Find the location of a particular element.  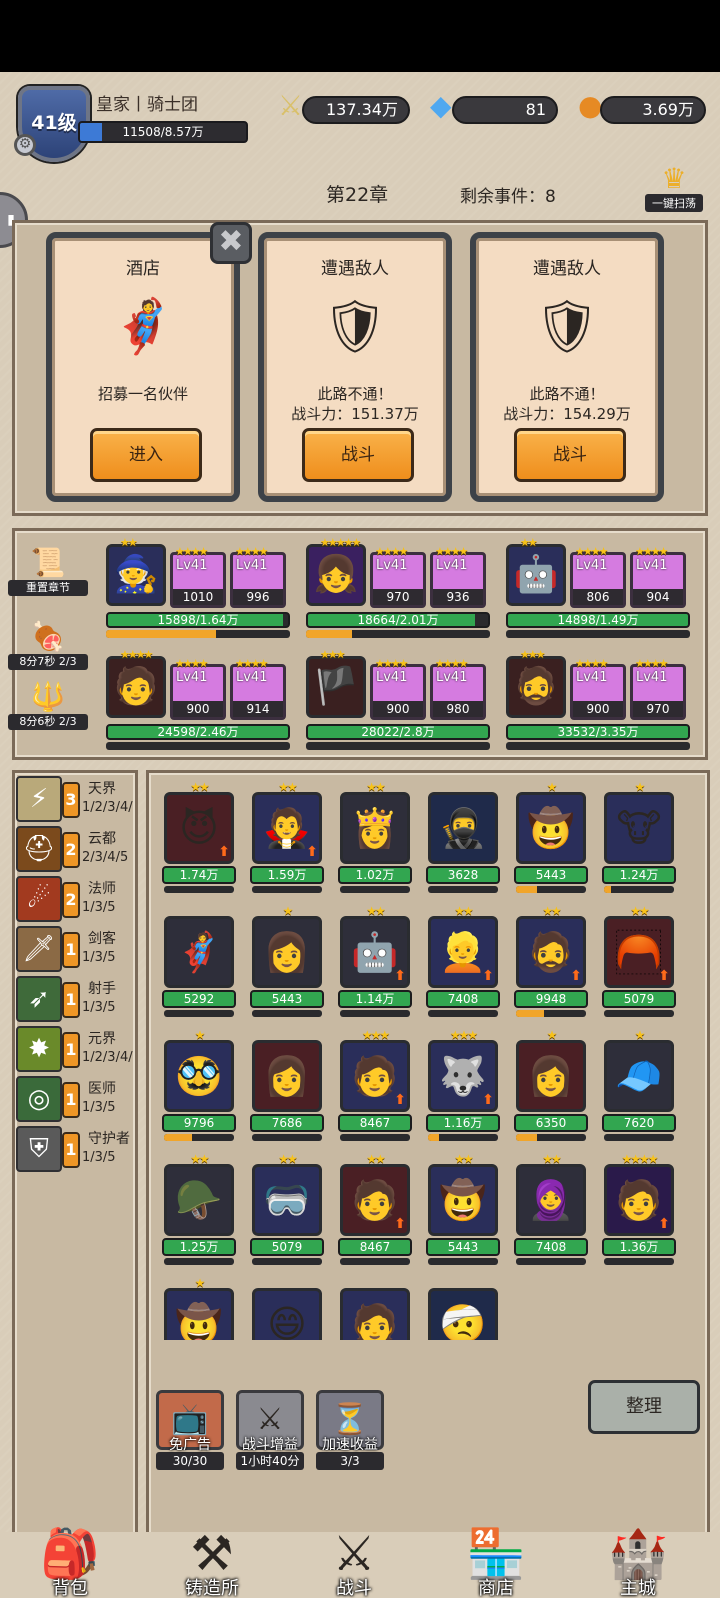

roster-hero-card: 👸 ★★ 1.02万 is located at coordinates (375, 840).